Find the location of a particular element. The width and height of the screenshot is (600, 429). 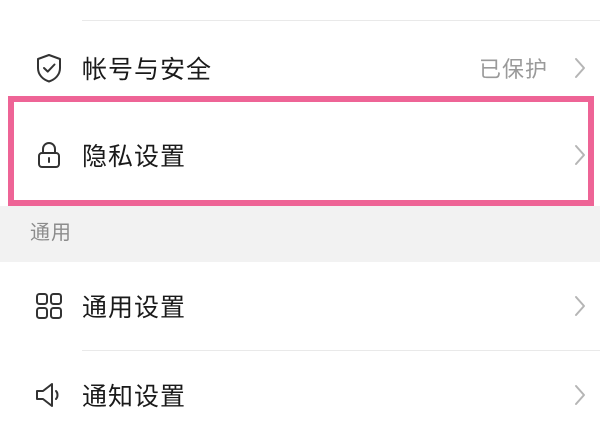

account-security-label: 帐号与安全 is located at coordinates (147, 69).